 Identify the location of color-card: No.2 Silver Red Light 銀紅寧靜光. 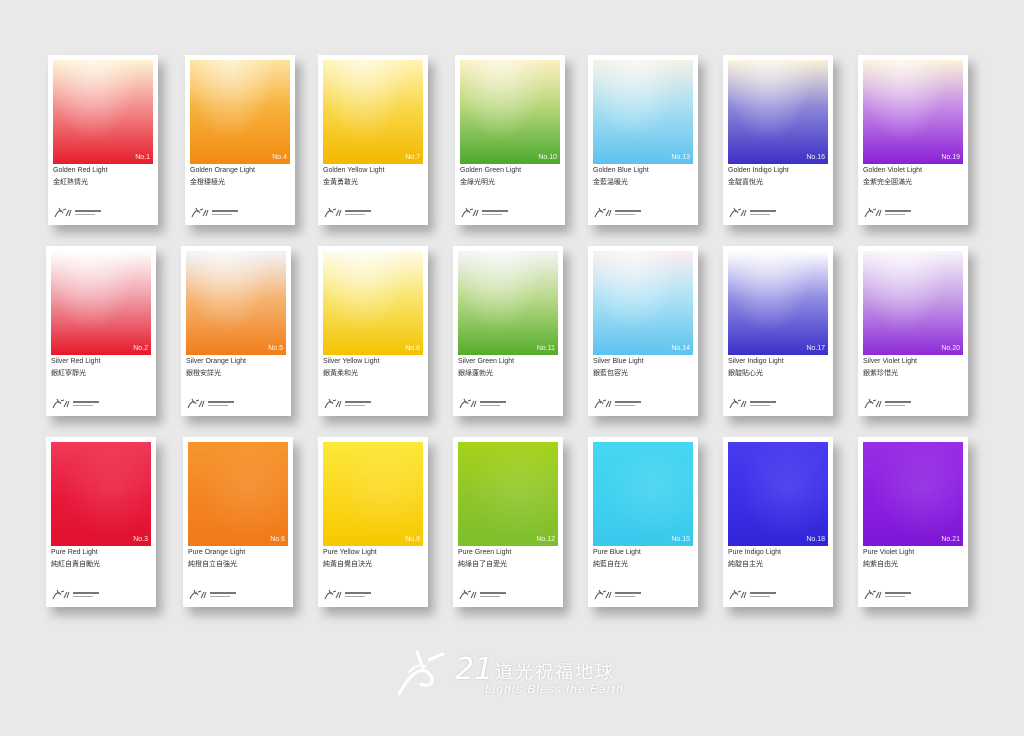
(101, 331).